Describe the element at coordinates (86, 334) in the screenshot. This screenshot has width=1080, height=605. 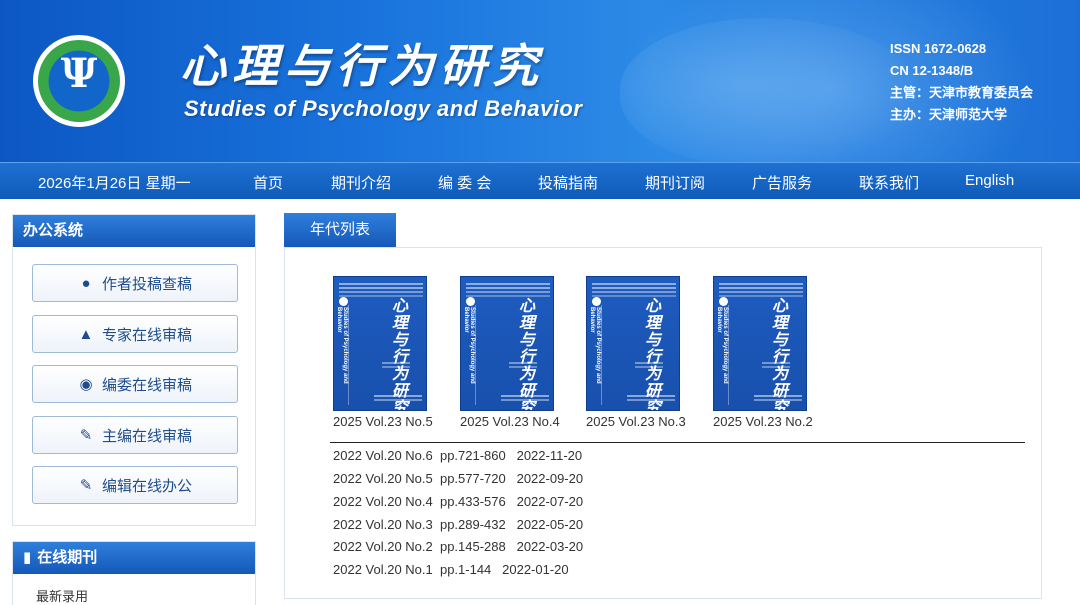
I see `graduation-cap-icon: ▲` at that location.